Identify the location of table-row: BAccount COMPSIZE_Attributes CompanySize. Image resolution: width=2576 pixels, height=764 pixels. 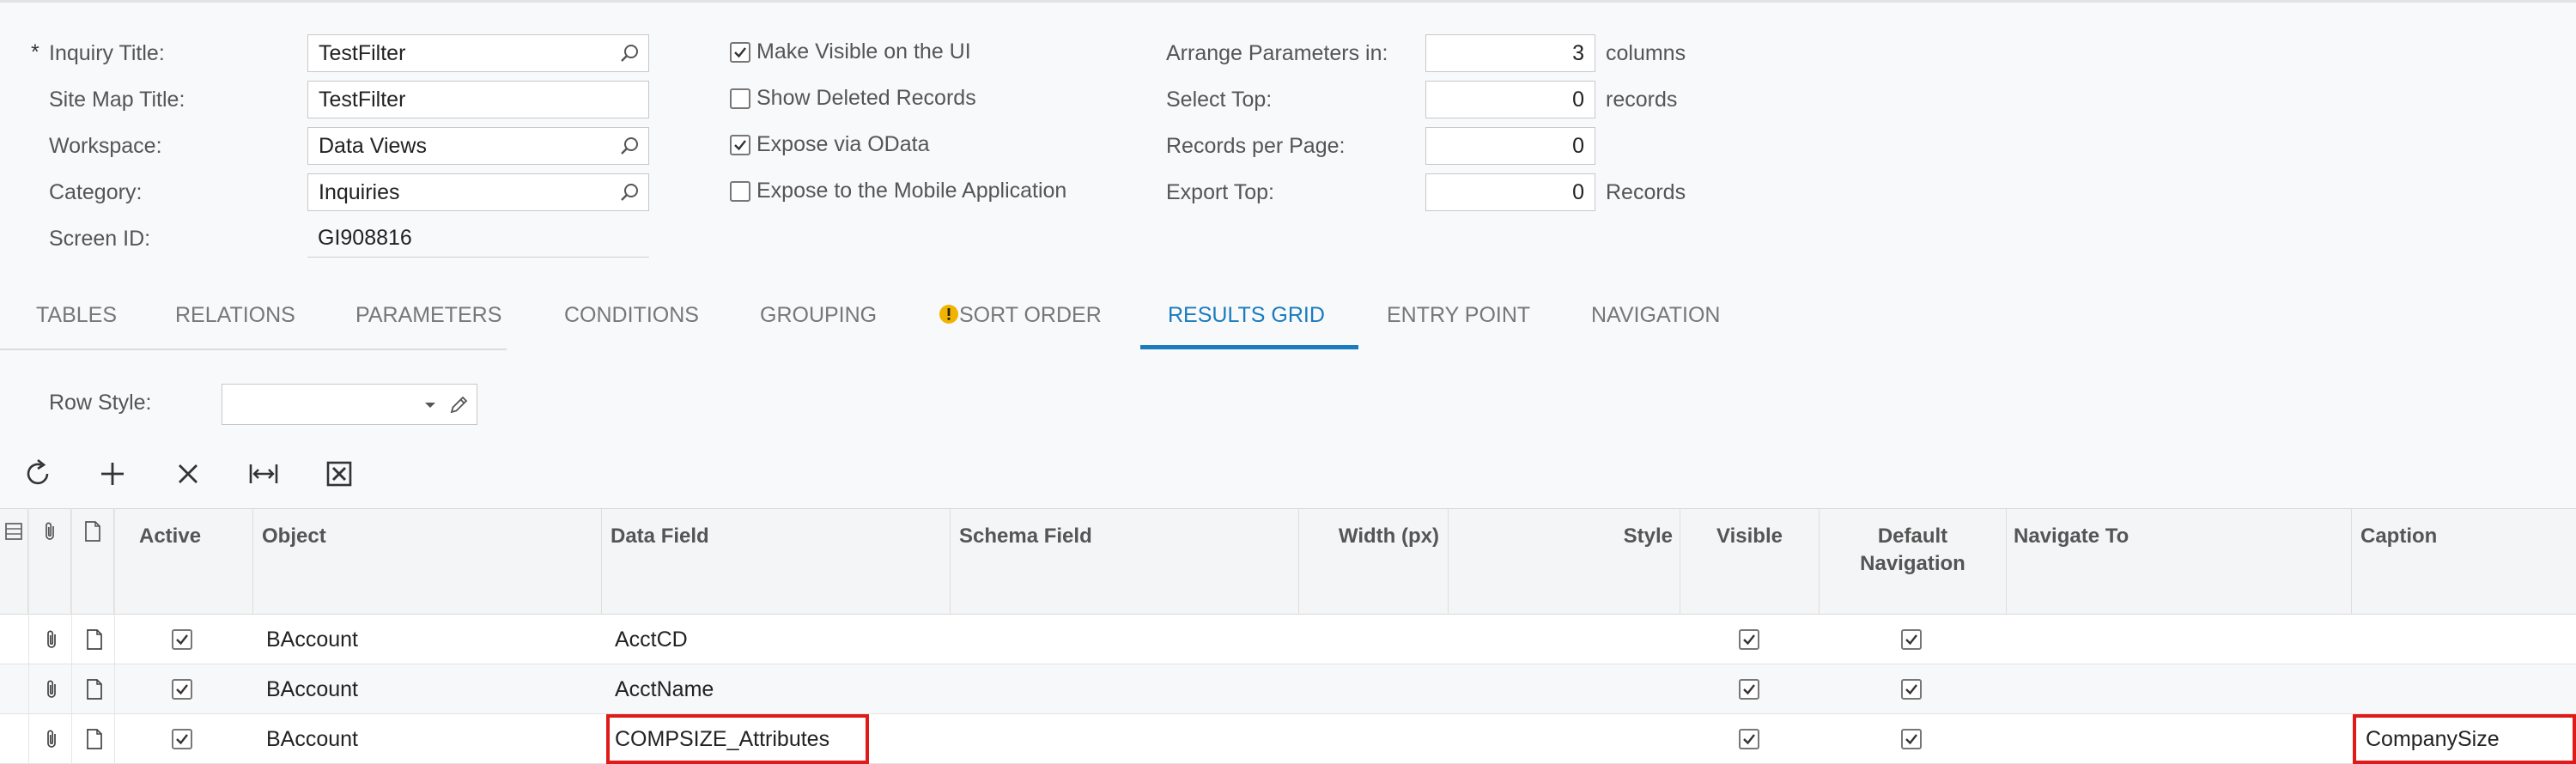
(1288, 739).